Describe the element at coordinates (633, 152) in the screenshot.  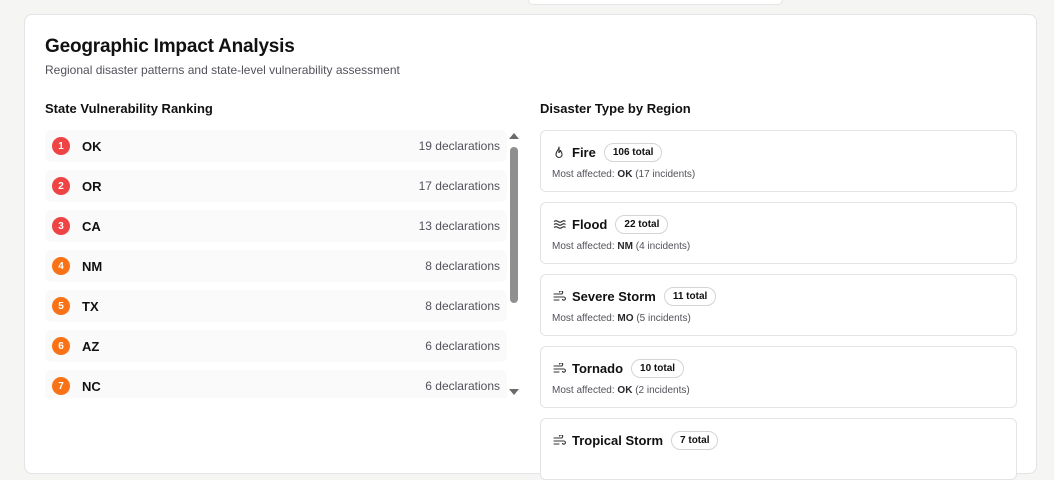
I see `total-pill: 106 total` at that location.